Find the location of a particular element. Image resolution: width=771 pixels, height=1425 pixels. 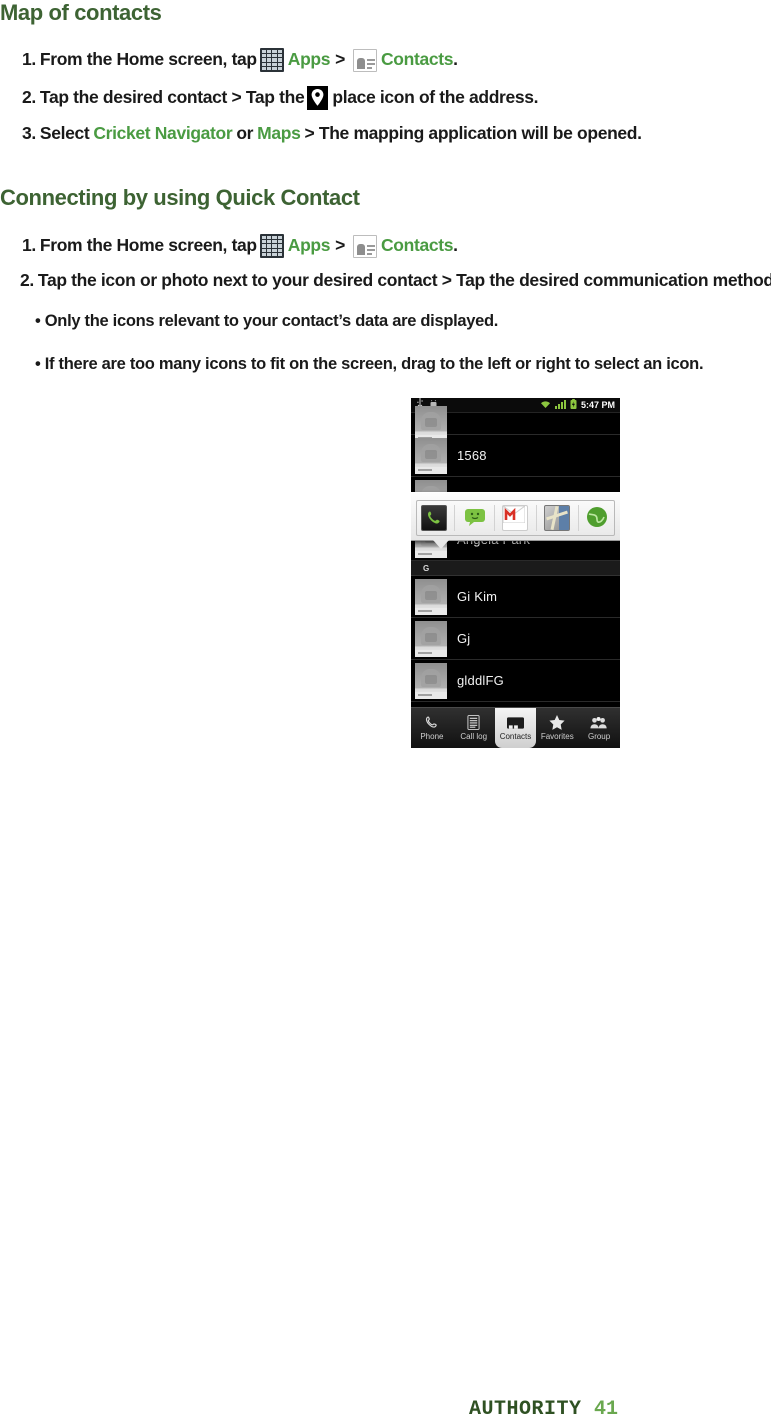

tab-group: Group is located at coordinates (599, 728).